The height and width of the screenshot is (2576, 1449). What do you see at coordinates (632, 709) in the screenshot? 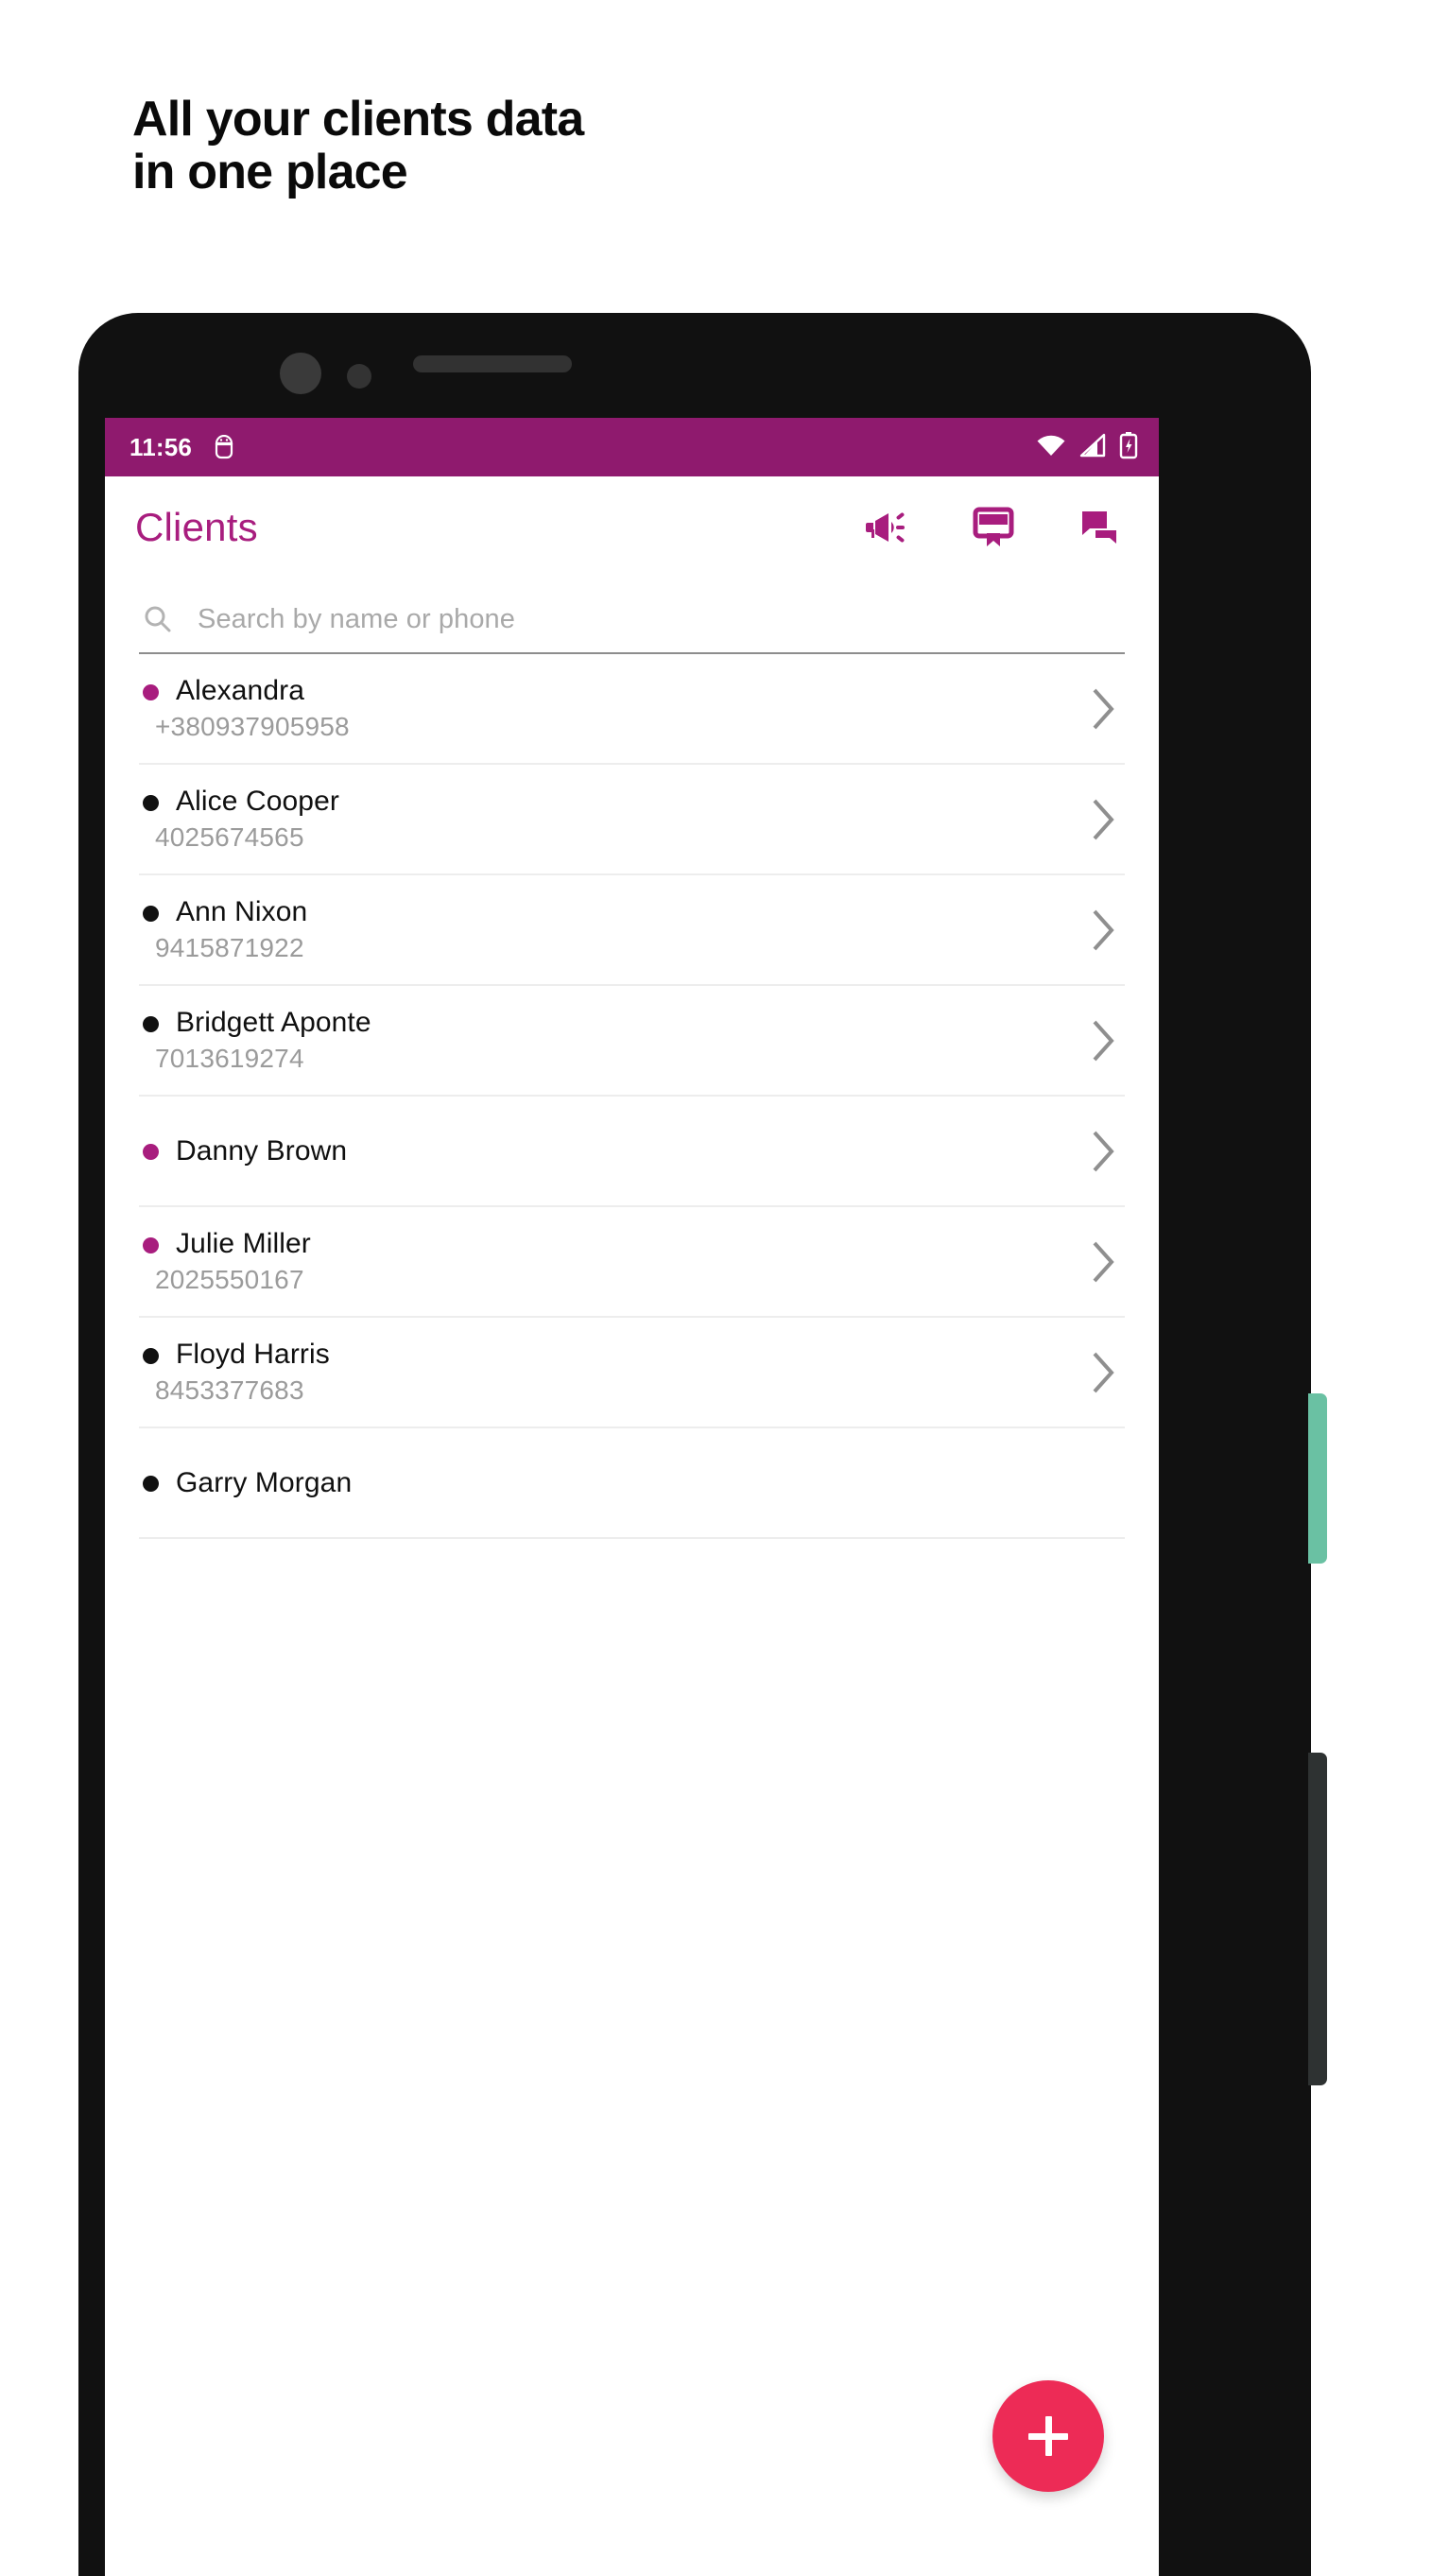
I see `table-row: Alexandra +380937905958` at bounding box center [632, 709].